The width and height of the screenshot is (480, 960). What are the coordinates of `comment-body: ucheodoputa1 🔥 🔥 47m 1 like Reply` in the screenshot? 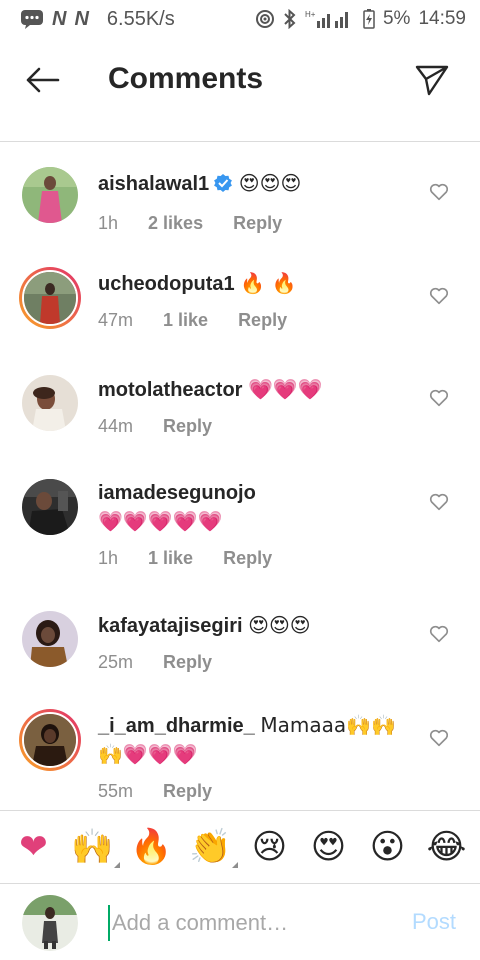 It's located at (259, 301).